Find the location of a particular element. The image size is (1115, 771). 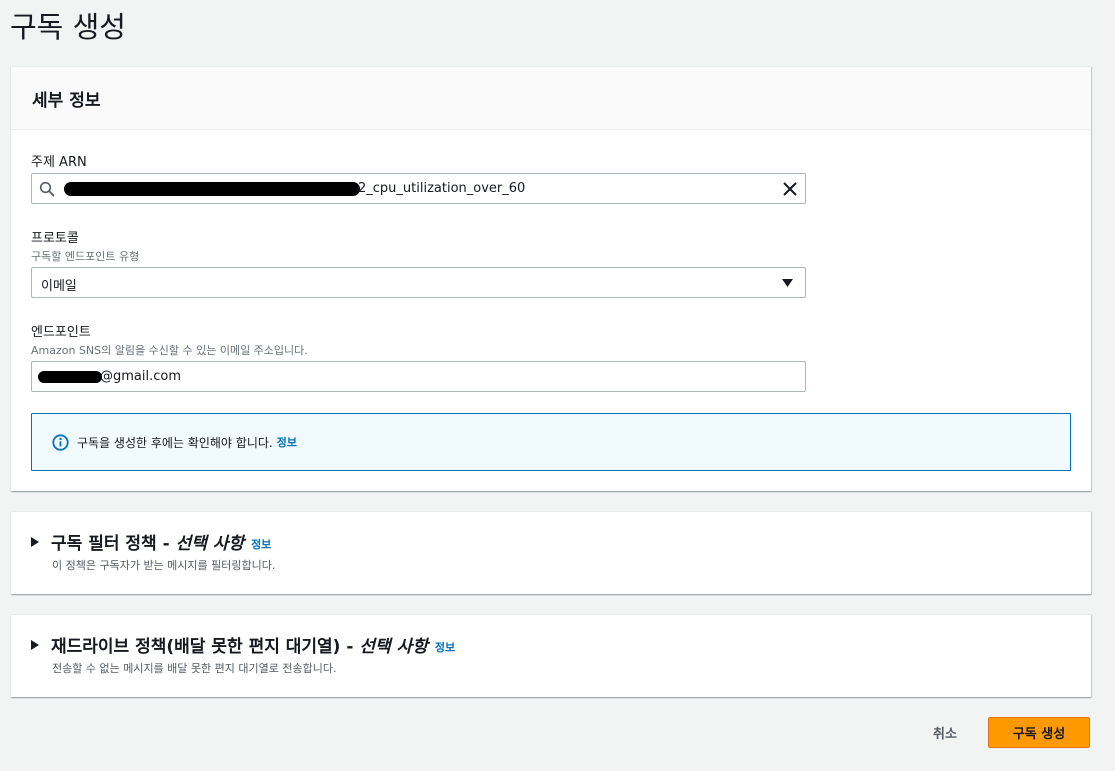

redrive-policy-title: 재드라이브 정책(배달 못한 편지 대기열) - 선택 사항 is located at coordinates (239, 647).